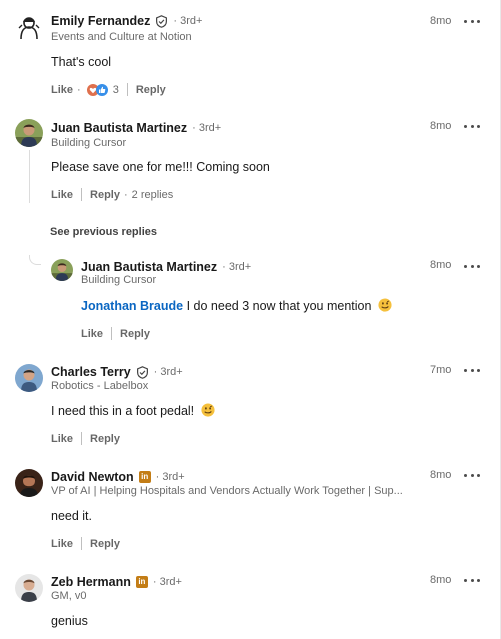 The height and width of the screenshot is (639, 501). I want to click on comment-zeb: Zeb Hermann in · 3rd+ GM, v0 8mo genius, so click(250, 602).